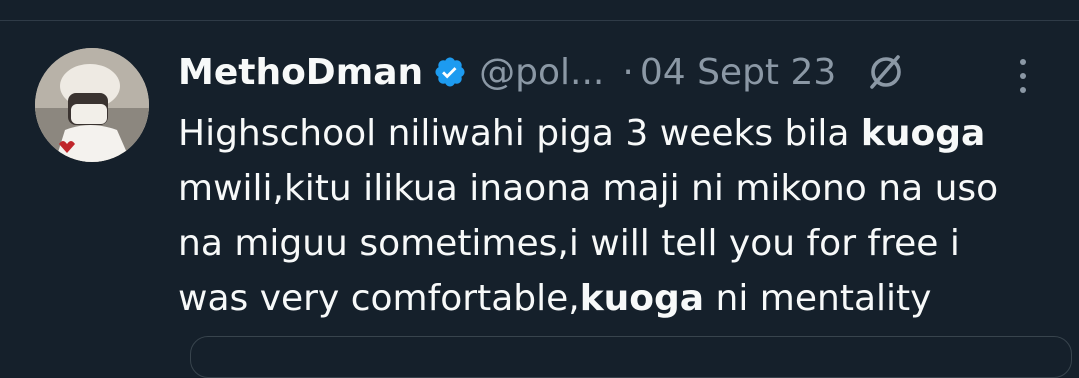 The image size is (1079, 378). Describe the element at coordinates (631, 357) in the screenshot. I see `quoted-card-edge` at that location.